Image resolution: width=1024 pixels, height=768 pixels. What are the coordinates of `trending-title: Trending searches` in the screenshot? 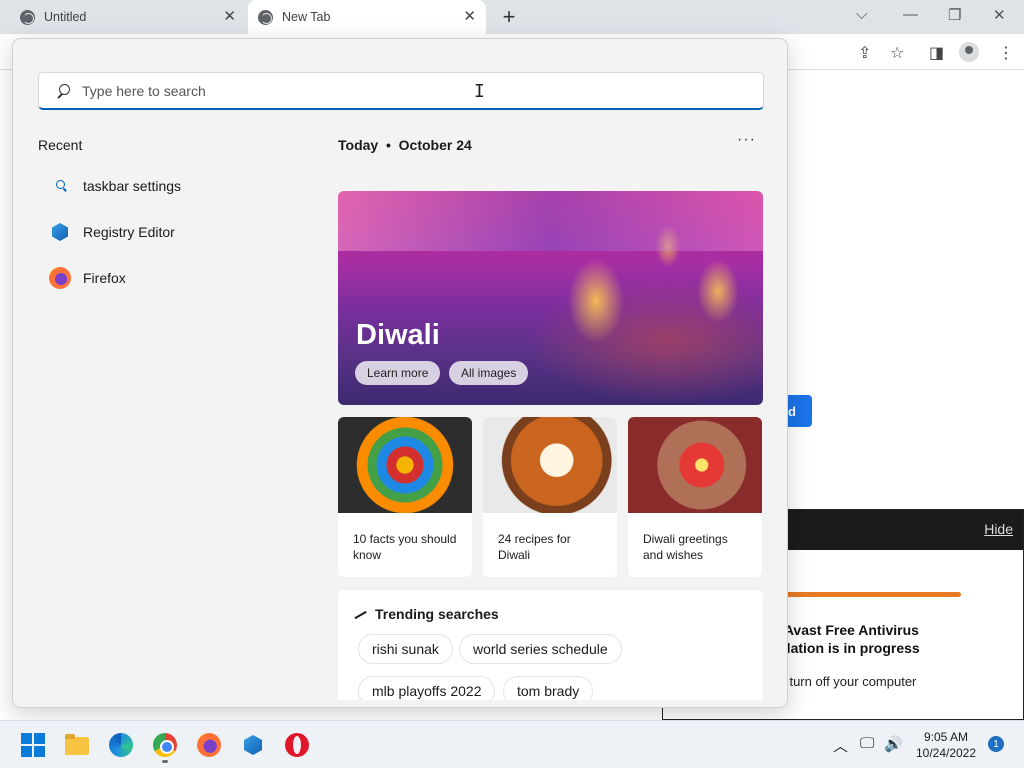 It's located at (437, 614).